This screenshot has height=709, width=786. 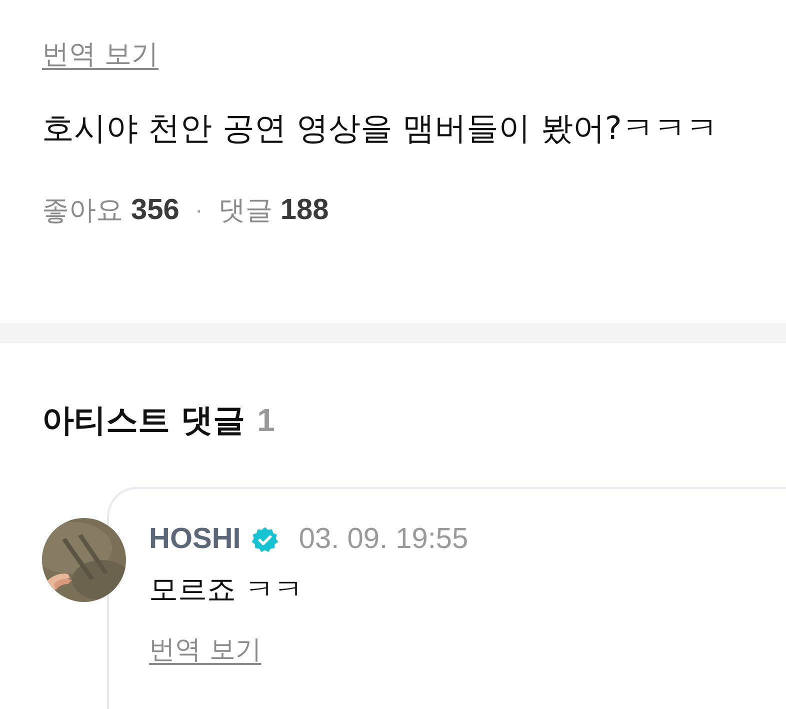 I want to click on likes-label: 좋아요, so click(x=82, y=211).